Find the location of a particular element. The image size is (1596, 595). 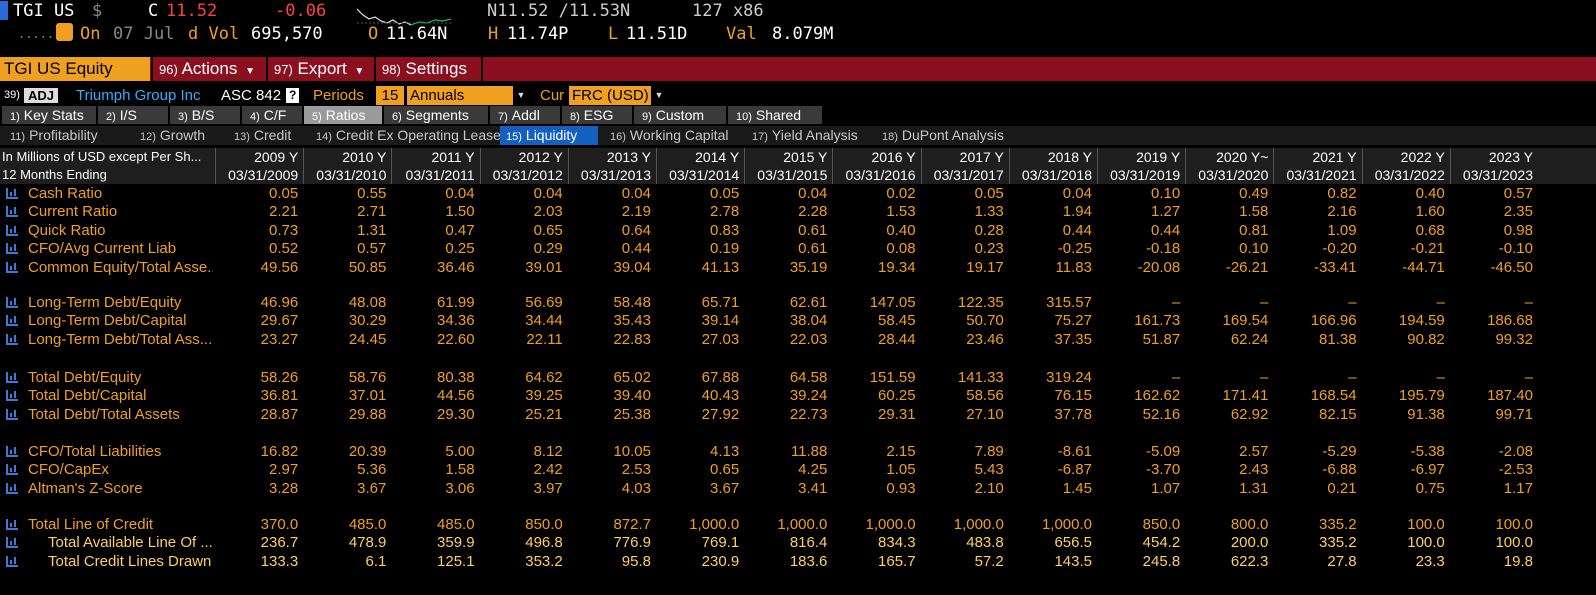

table-cell: 2.03 is located at coordinates (522, 211).